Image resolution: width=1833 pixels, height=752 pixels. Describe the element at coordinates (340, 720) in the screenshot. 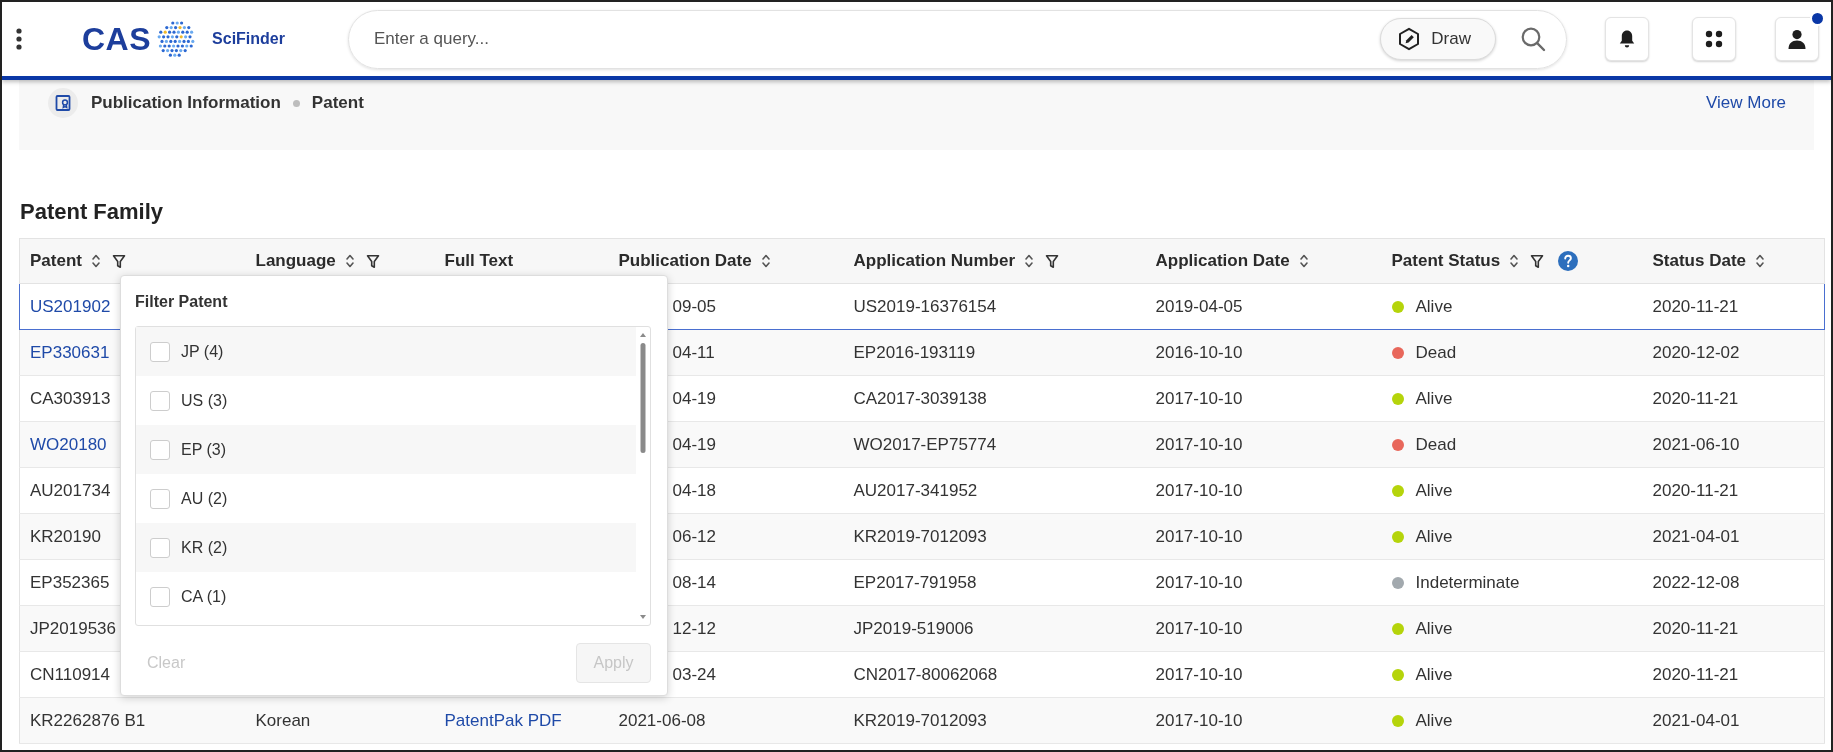

I see `table-cell: Korean` at that location.